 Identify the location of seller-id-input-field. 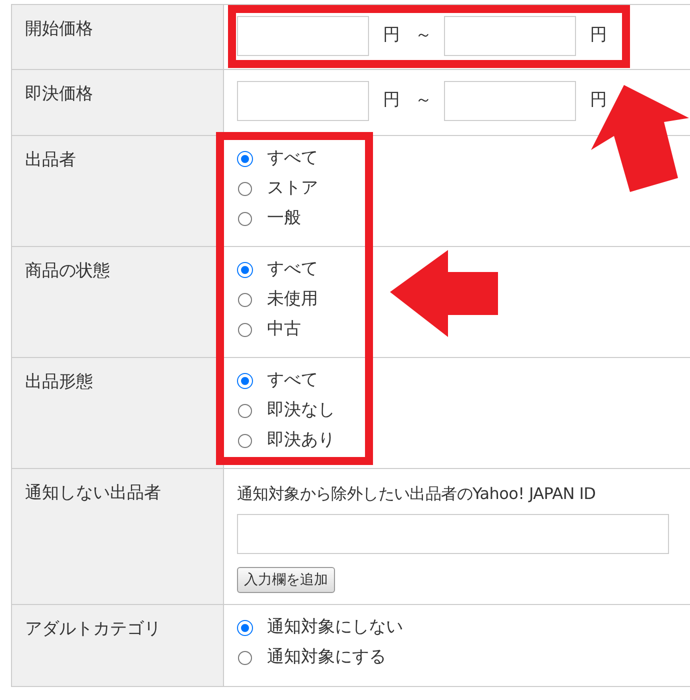
(453, 534).